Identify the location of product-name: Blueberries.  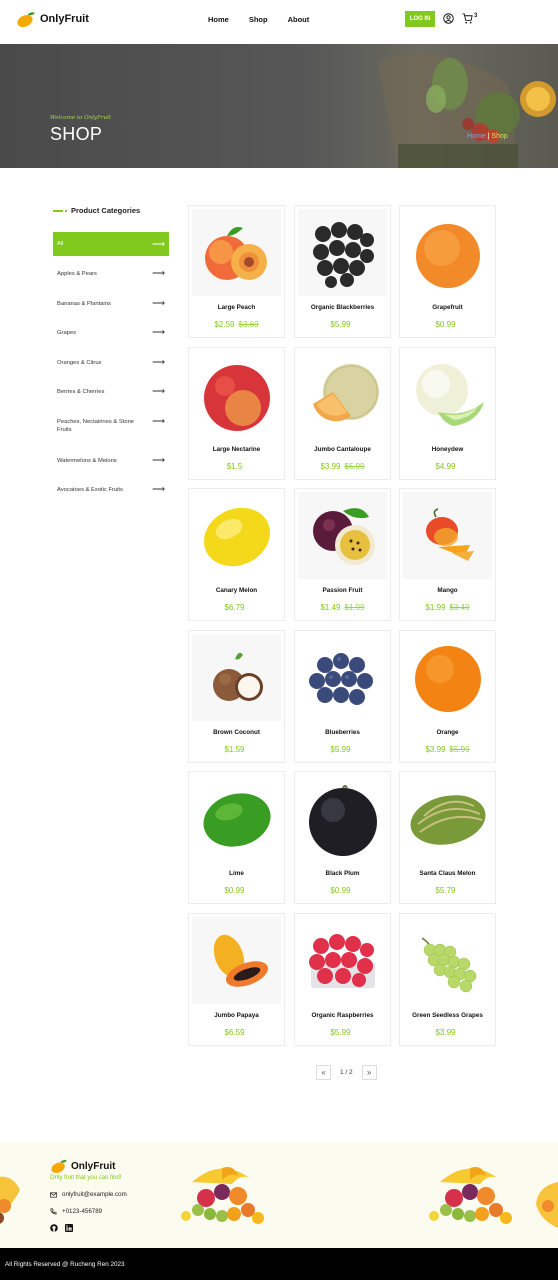
(342, 732).